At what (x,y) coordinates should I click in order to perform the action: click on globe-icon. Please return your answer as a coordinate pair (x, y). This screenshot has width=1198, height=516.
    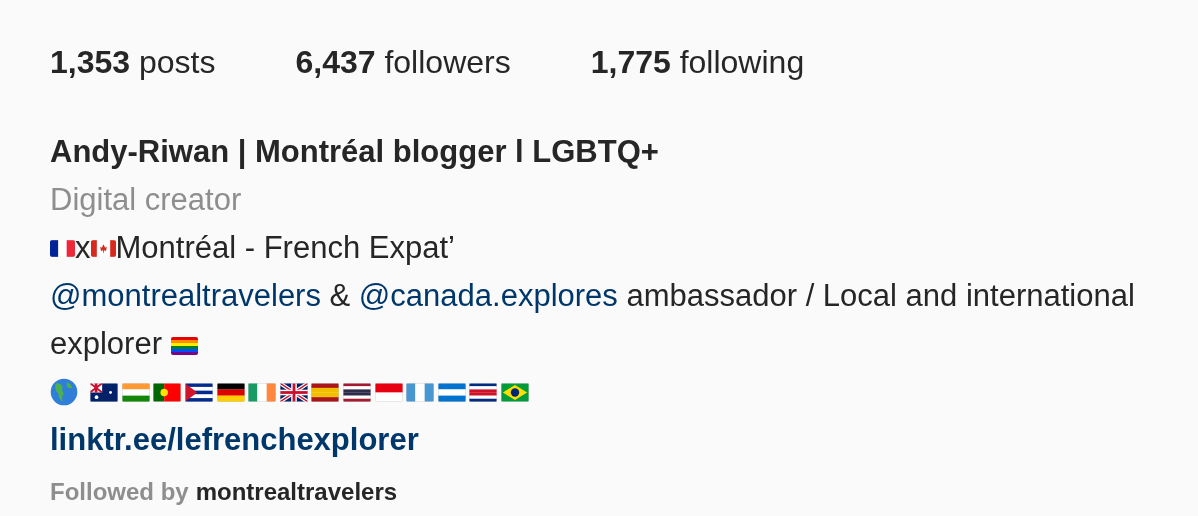
    Looking at the image, I should click on (64, 392).